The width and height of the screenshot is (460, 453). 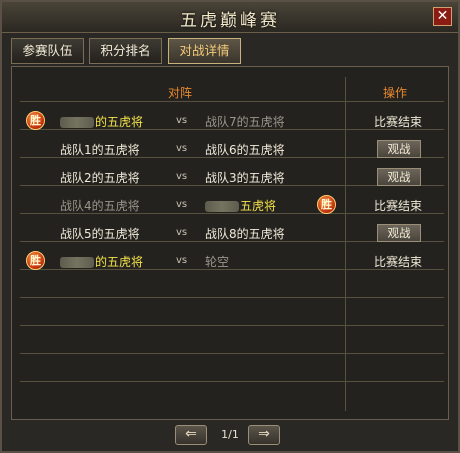 What do you see at coordinates (125, 51) in the screenshot?
I see `tab-ranking: 积分排名` at bounding box center [125, 51].